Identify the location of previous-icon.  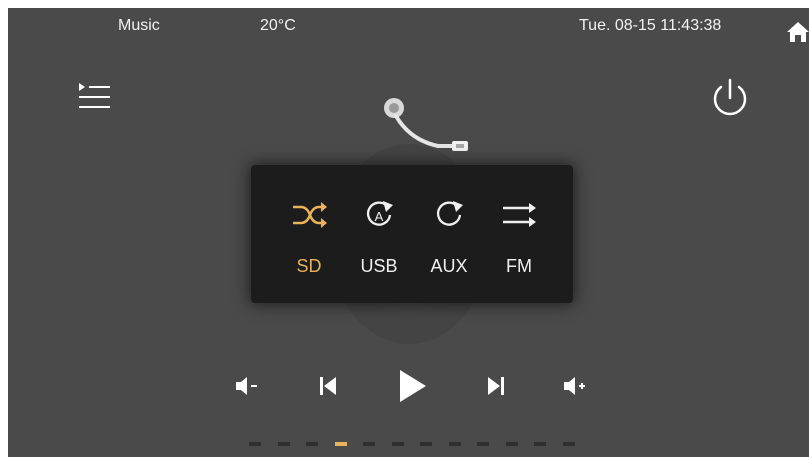
(328, 386).